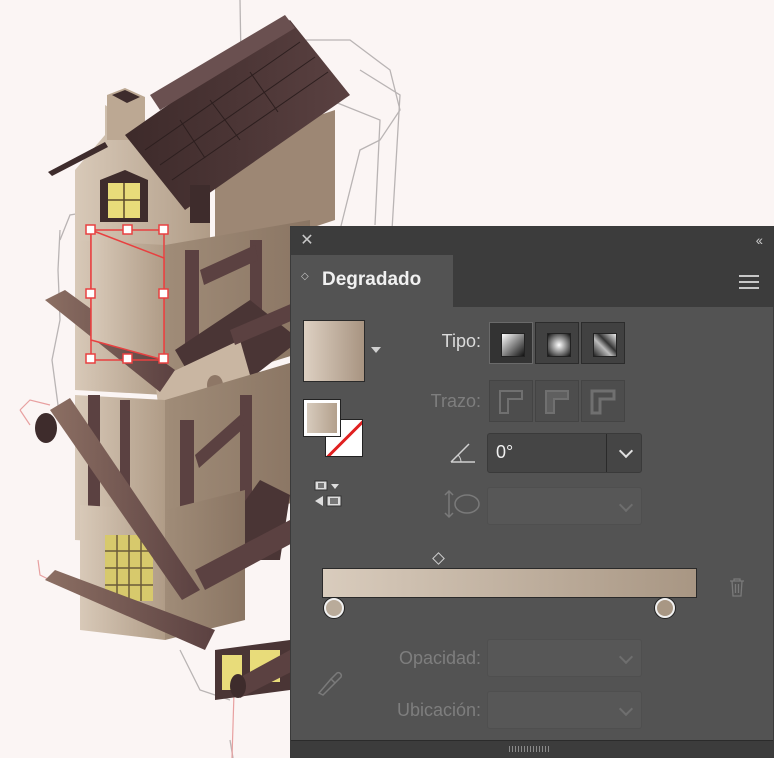  What do you see at coordinates (665, 608) in the screenshot?
I see `gradient-stop-end` at bounding box center [665, 608].